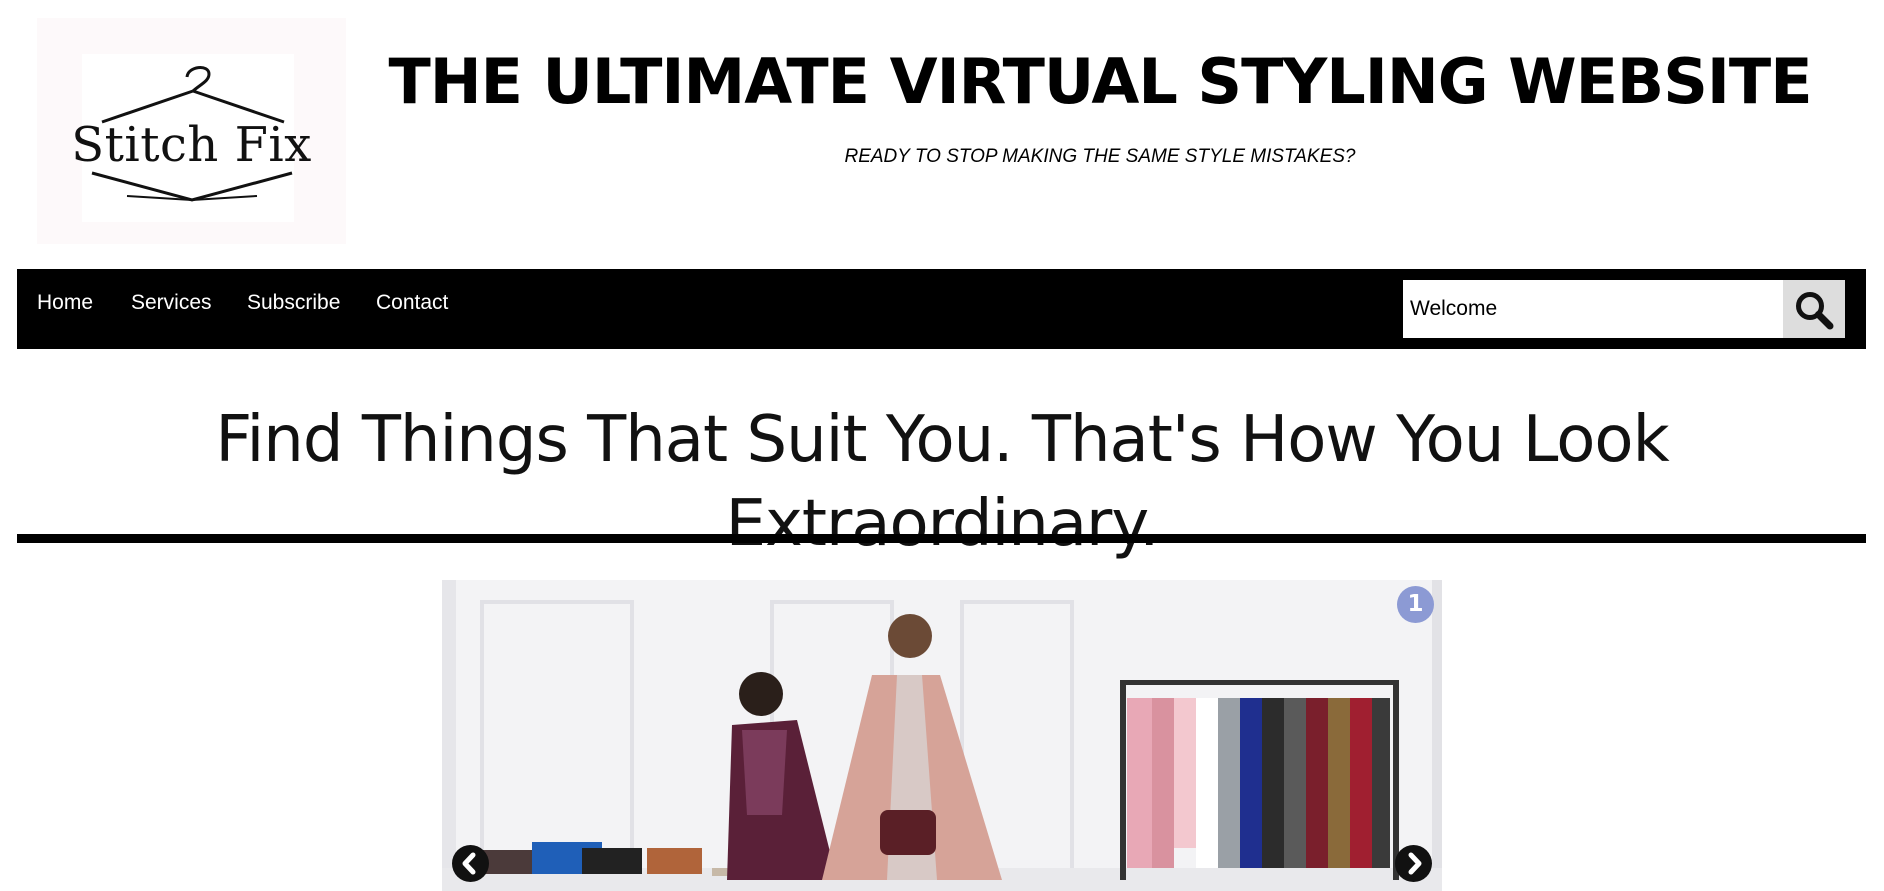 This screenshot has width=1884, height=891. Describe the element at coordinates (191, 145) in the screenshot. I see `logo-wordmark: Stitch Fix` at that location.